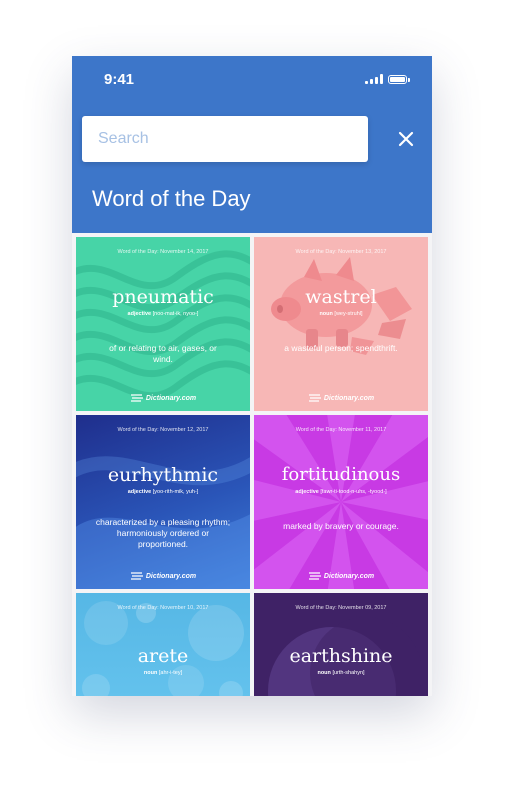  Describe the element at coordinates (119, 79) in the screenshot. I see `status-time: 9:41` at that location.